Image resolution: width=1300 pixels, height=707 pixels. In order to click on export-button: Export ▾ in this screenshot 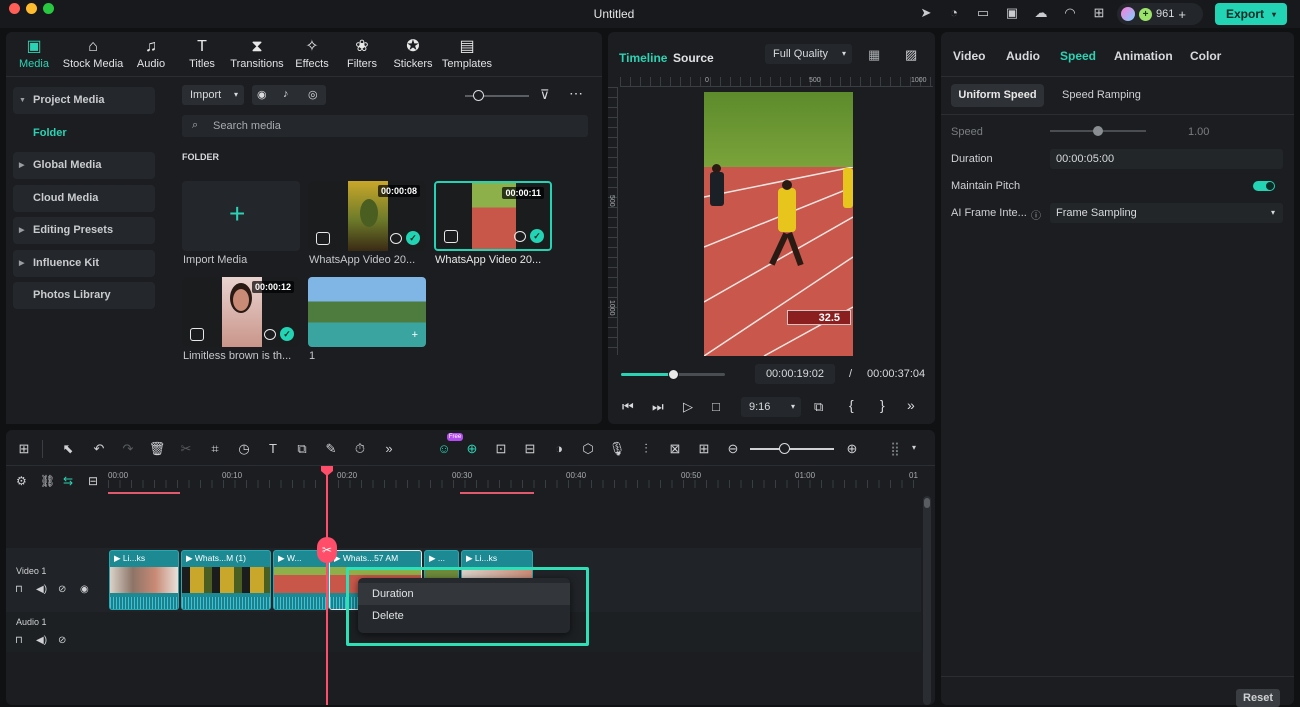, I will do `click(1251, 14)`.